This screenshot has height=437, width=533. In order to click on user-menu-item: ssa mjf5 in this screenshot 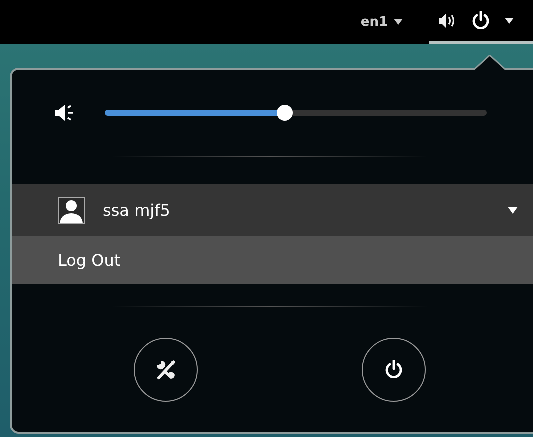, I will do `click(272, 210)`.